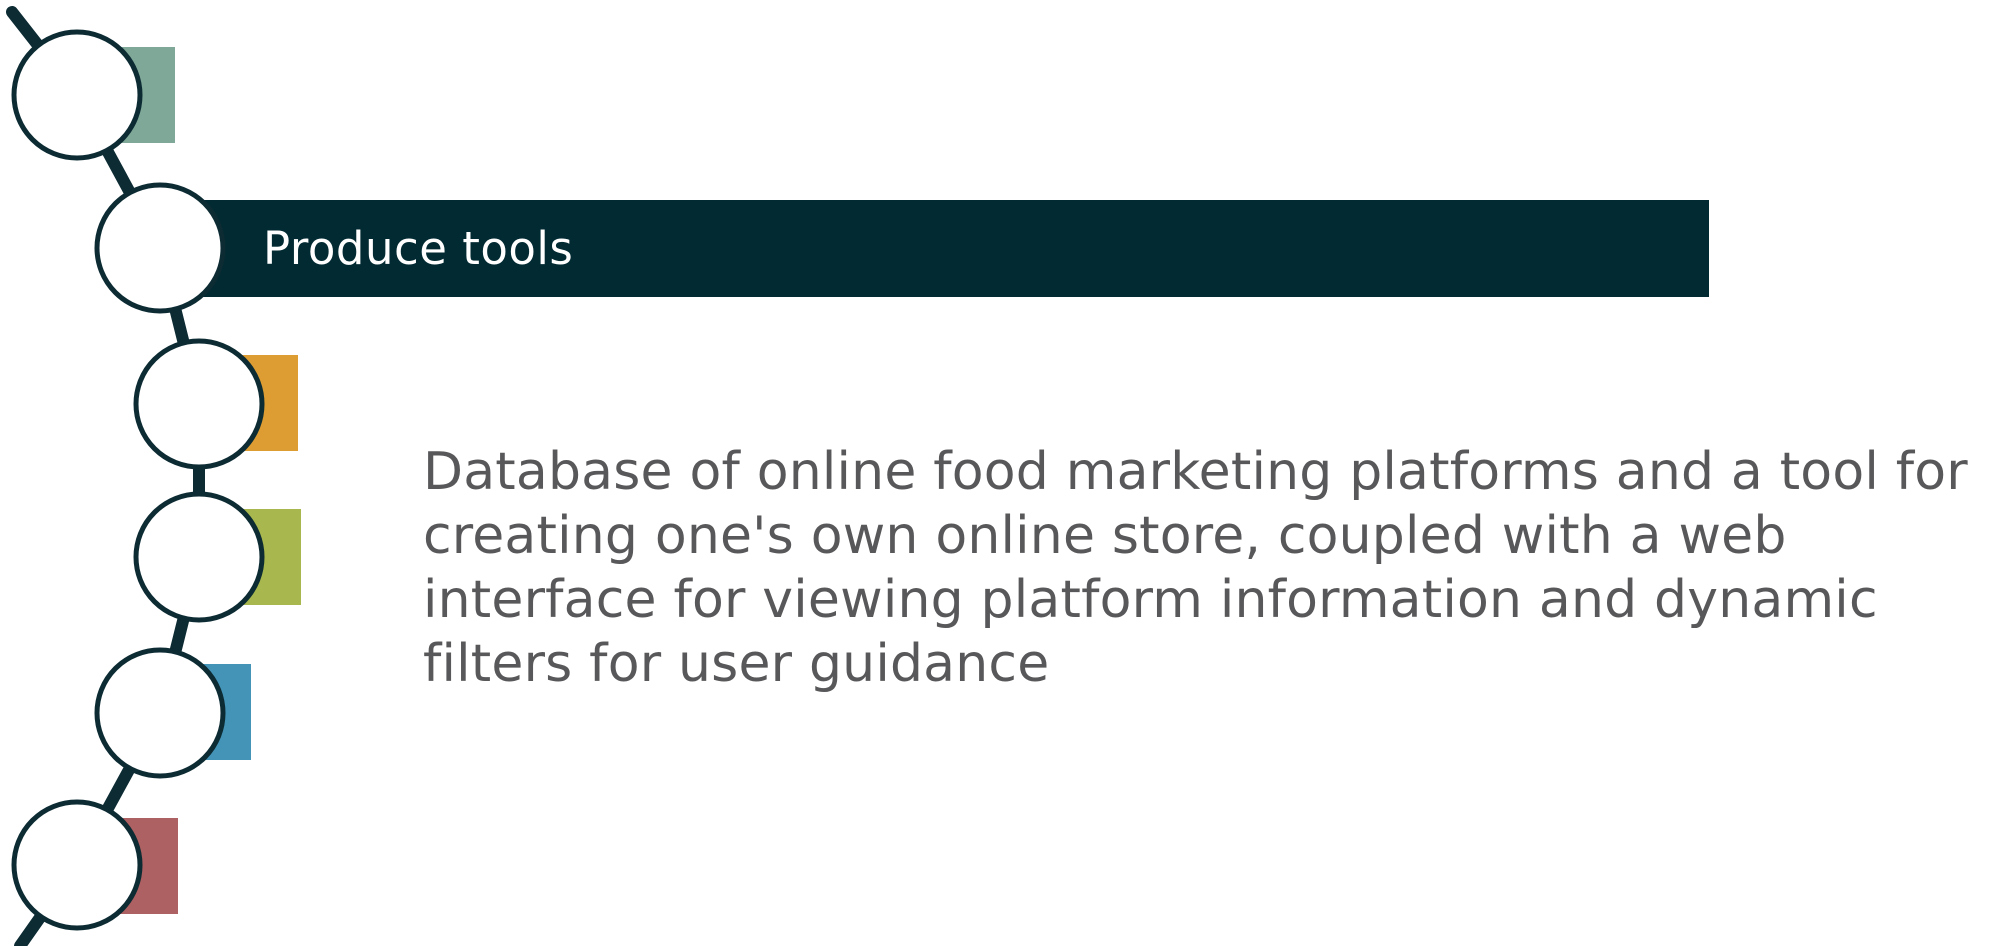 This screenshot has width=2006, height=946. I want to click on step-4-node, so click(199, 557).